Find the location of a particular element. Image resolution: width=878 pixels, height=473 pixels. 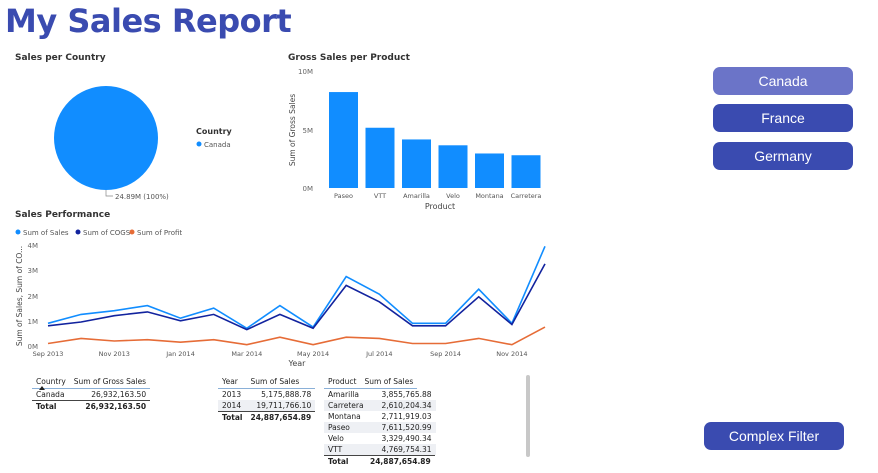

bar-x-axis-label: Product is located at coordinates (440, 206).